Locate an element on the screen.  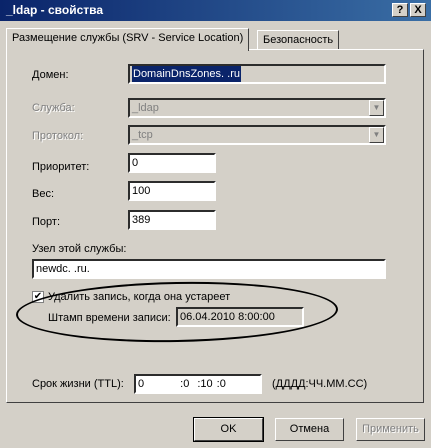
ttl-minutes: 10 is located at coordinates (206, 384).